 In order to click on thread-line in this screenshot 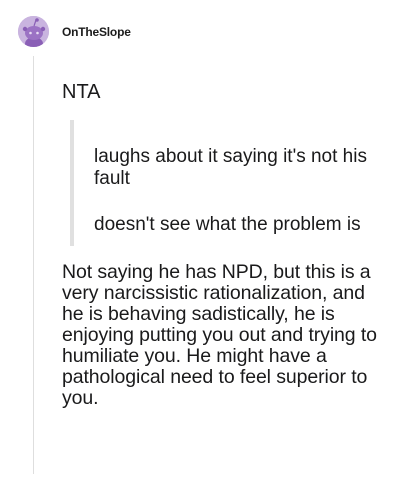, I will do `click(33, 265)`.